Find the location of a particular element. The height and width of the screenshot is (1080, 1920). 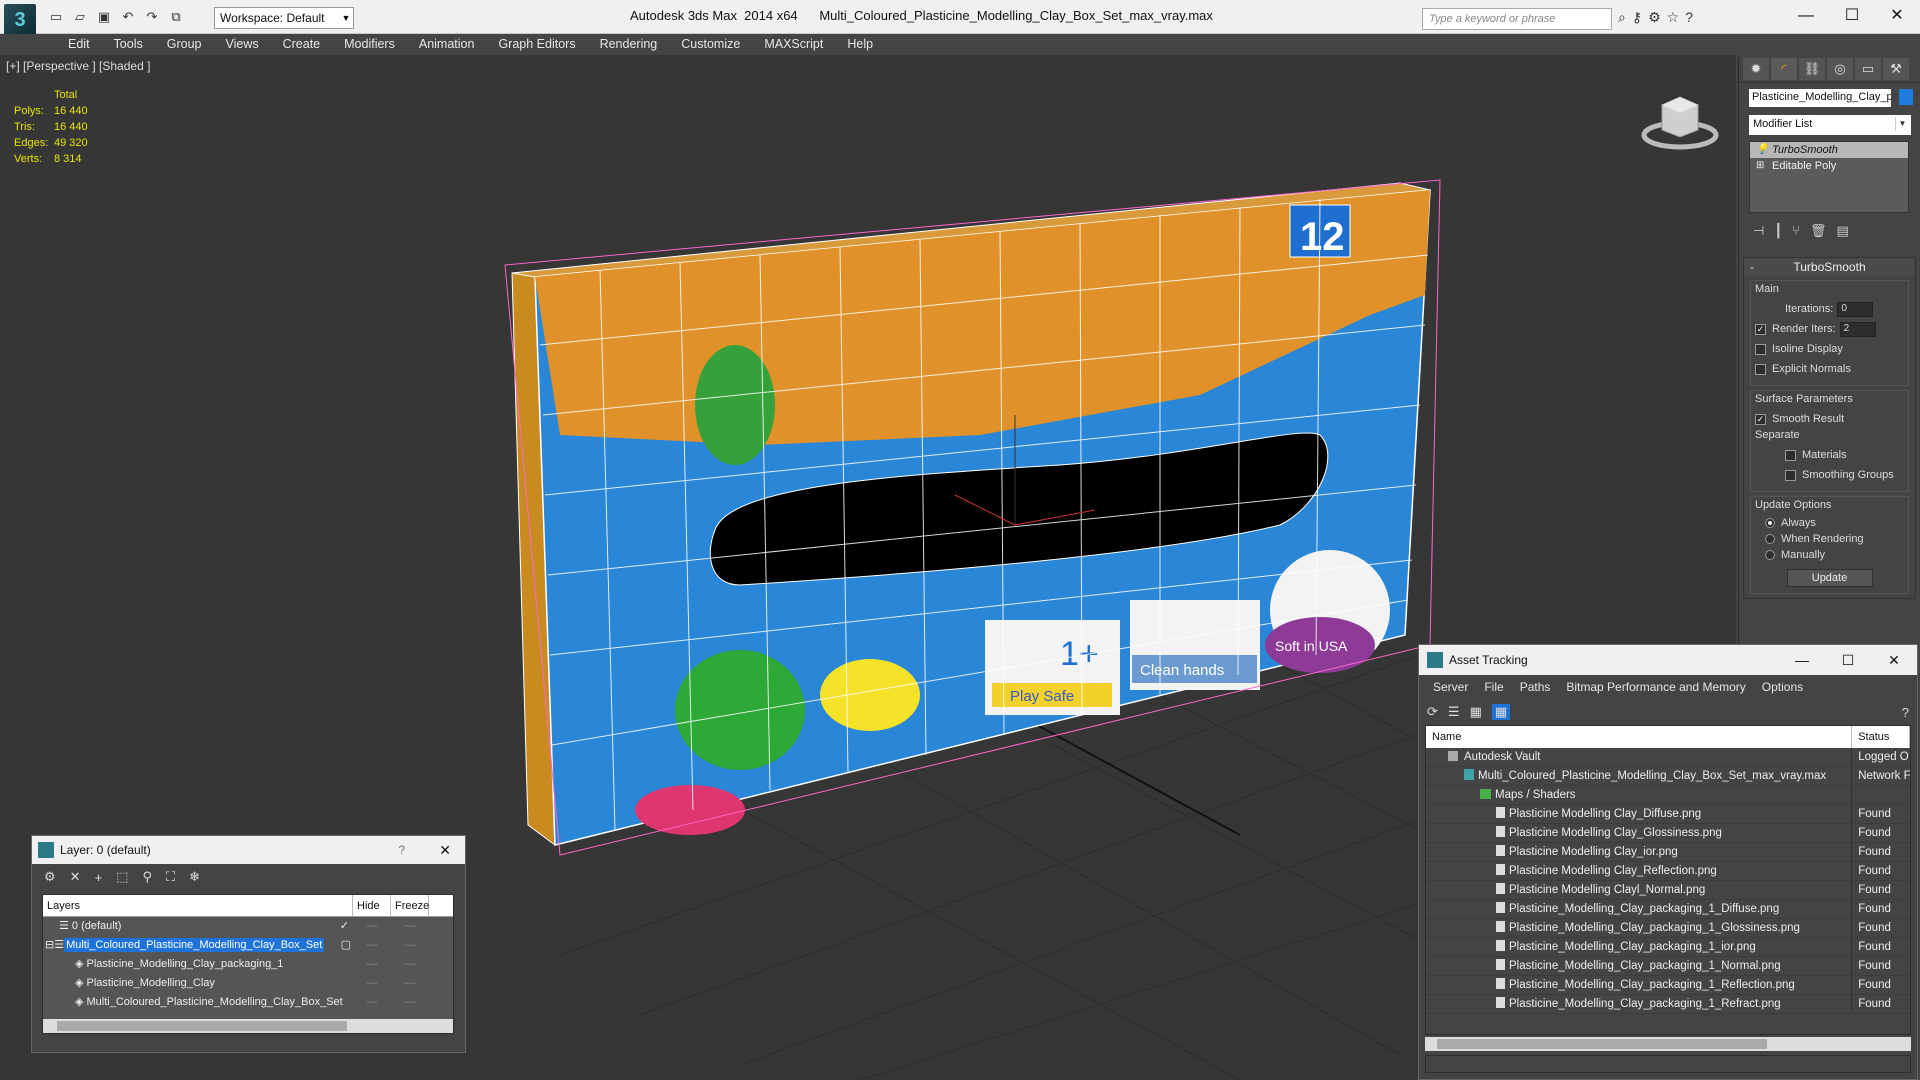

make-unique-icon: ⑂ is located at coordinates (1796, 231).